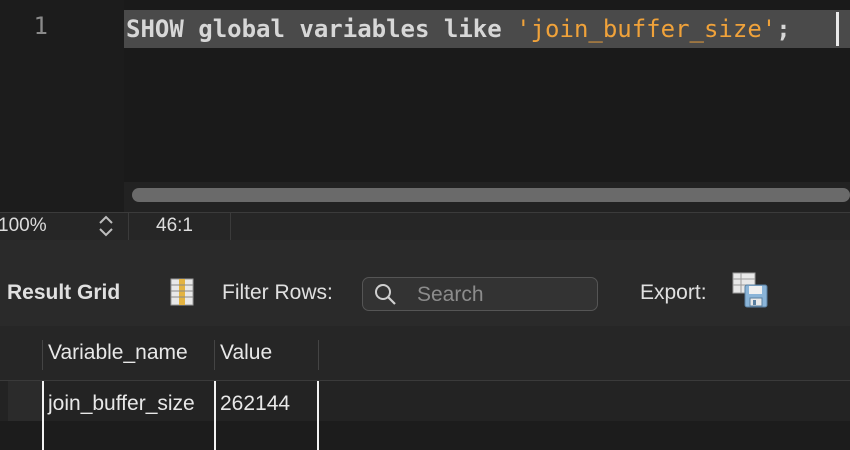 Image resolution: width=850 pixels, height=450 pixels. I want to click on text-cursor, so click(837, 29).